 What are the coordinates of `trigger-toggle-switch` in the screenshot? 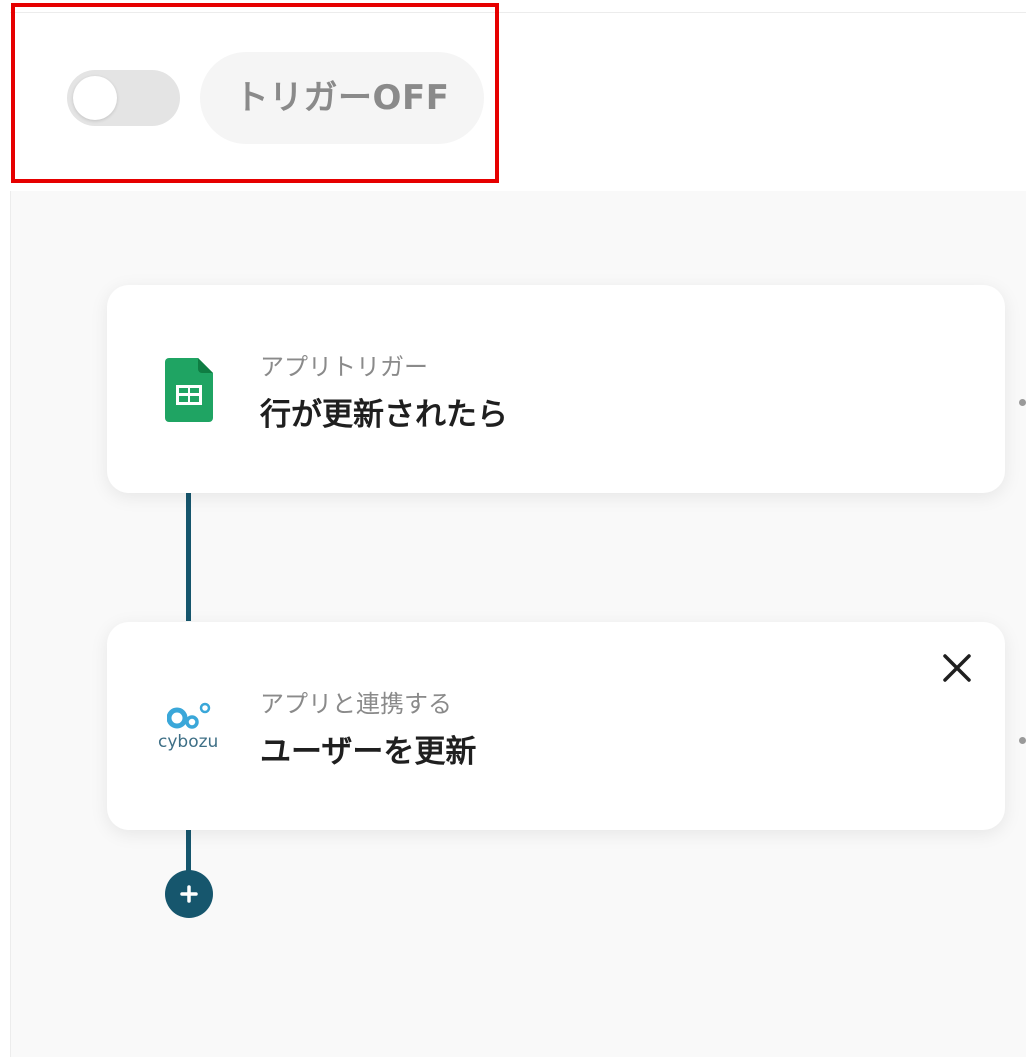 It's located at (123, 98).